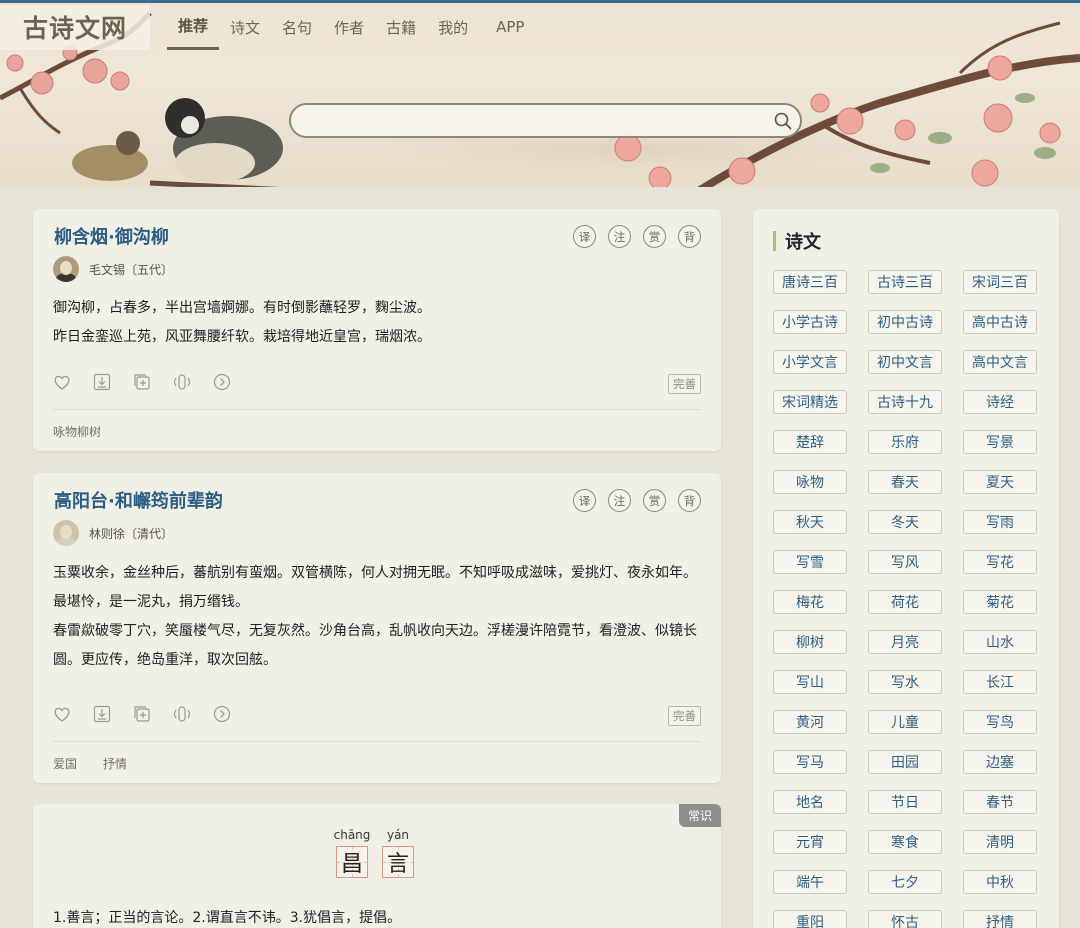  I want to click on nav-tab-mine: 我的, so click(453, 27).